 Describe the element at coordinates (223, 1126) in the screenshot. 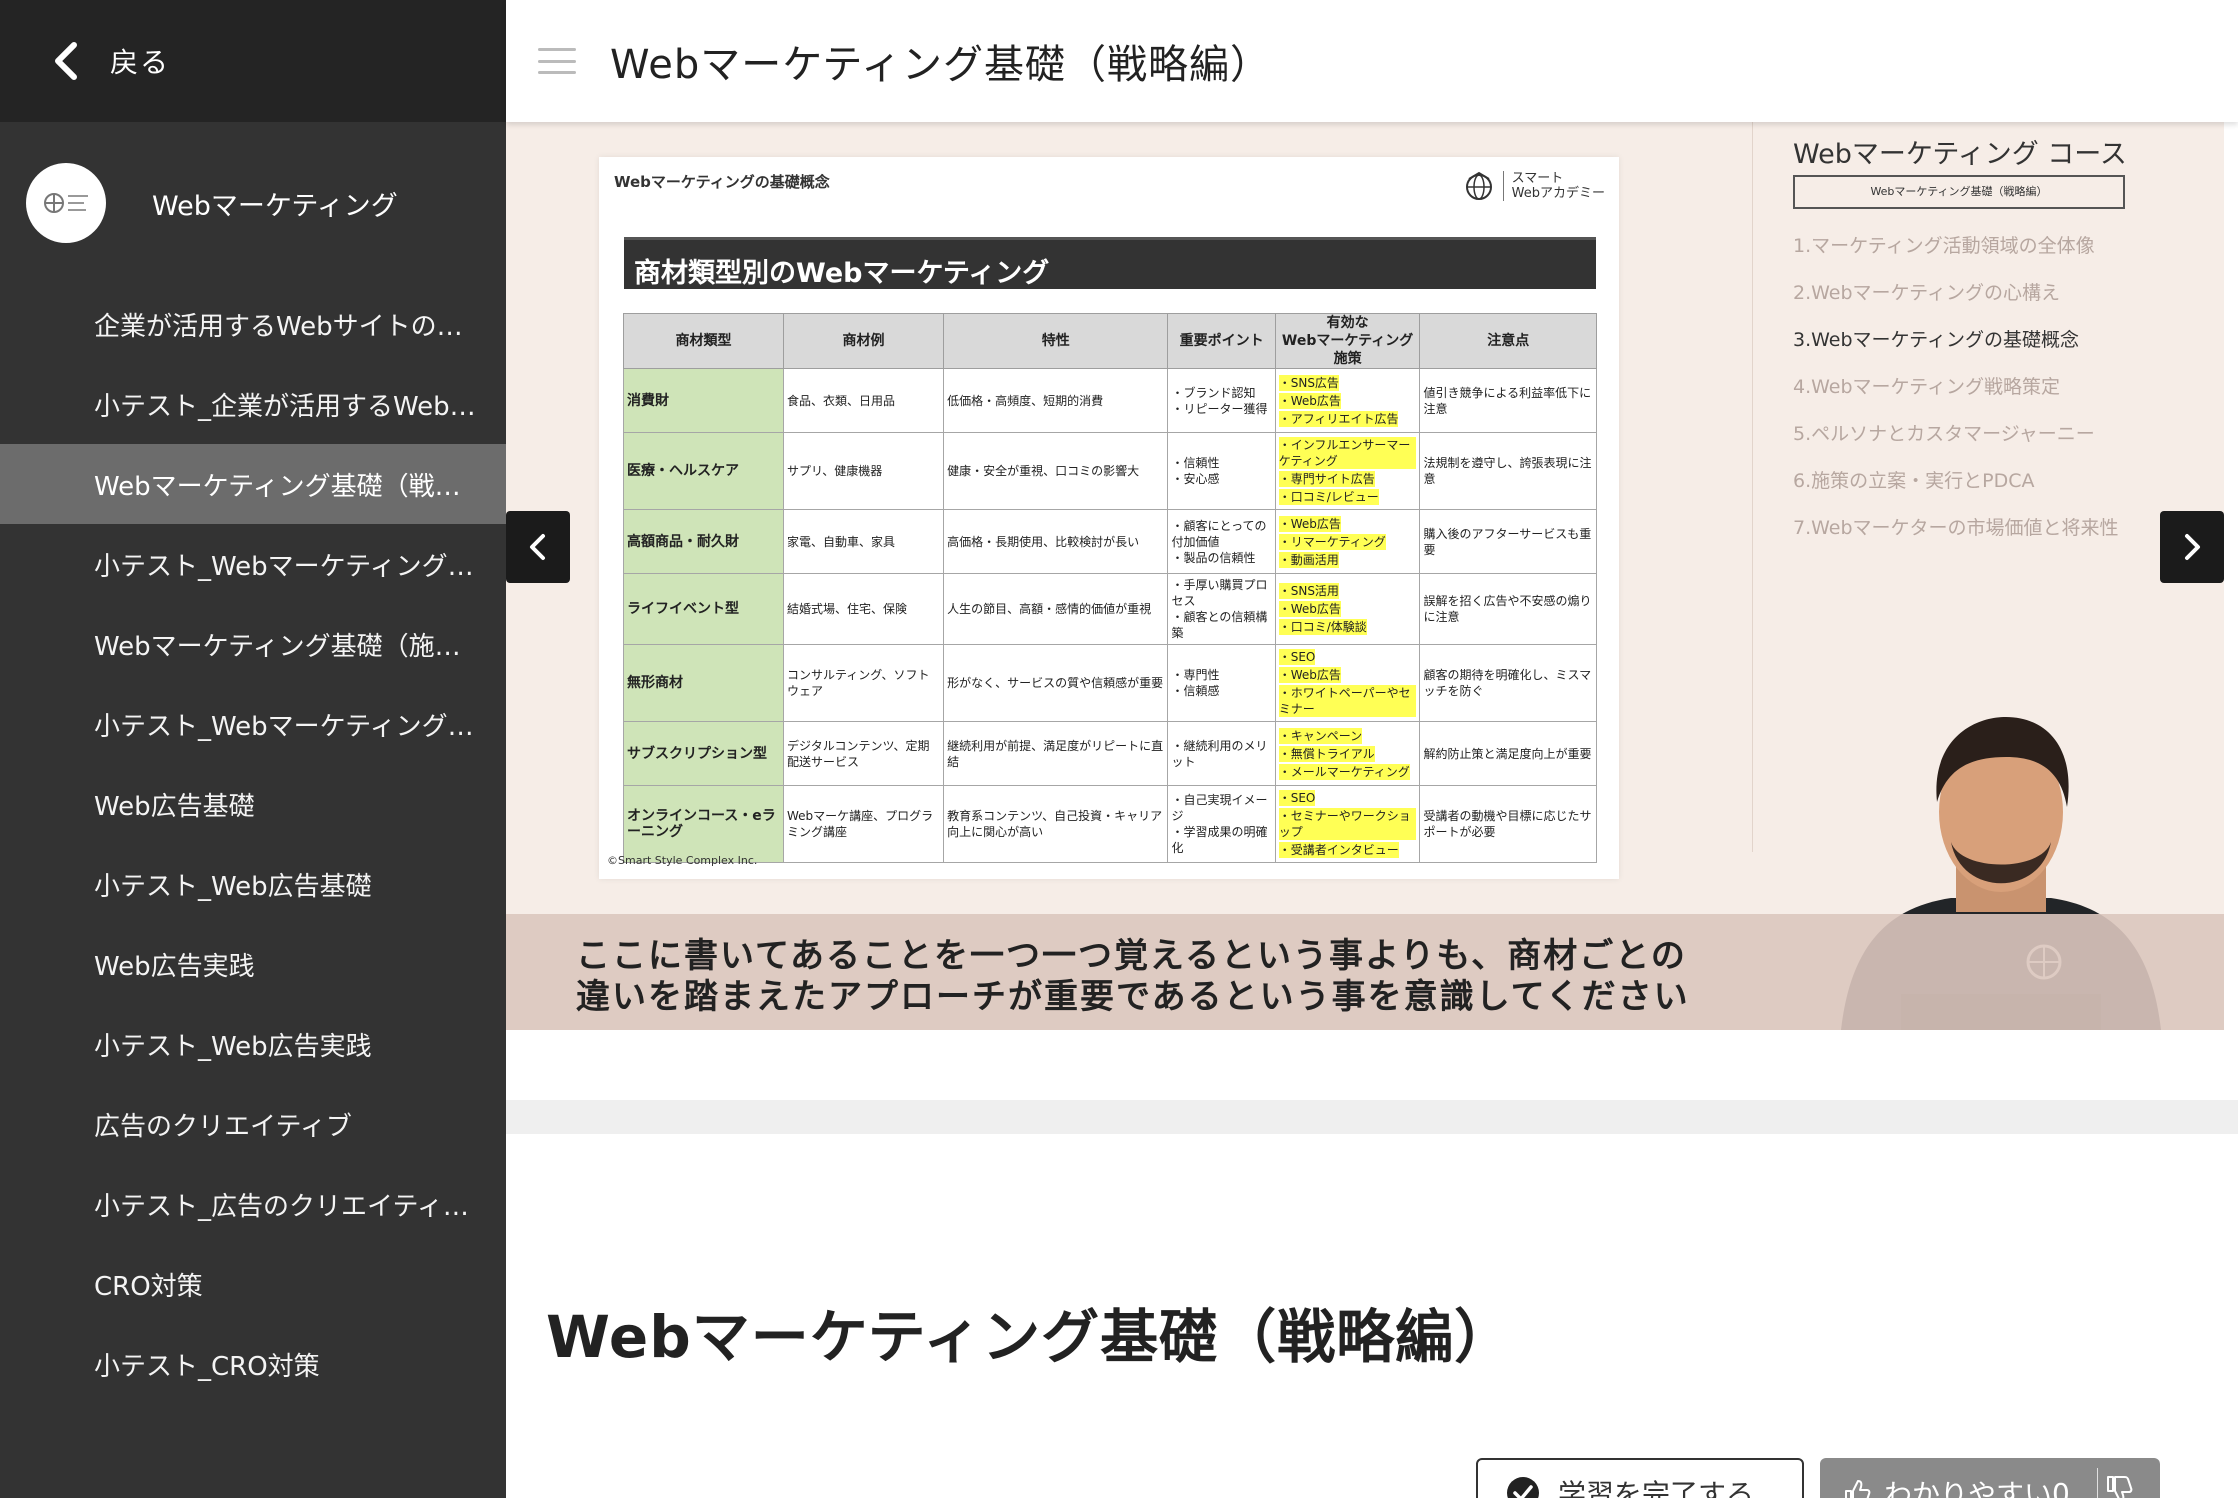

I see `sidebar-lesson-label: 広告のクリエイティブ` at that location.